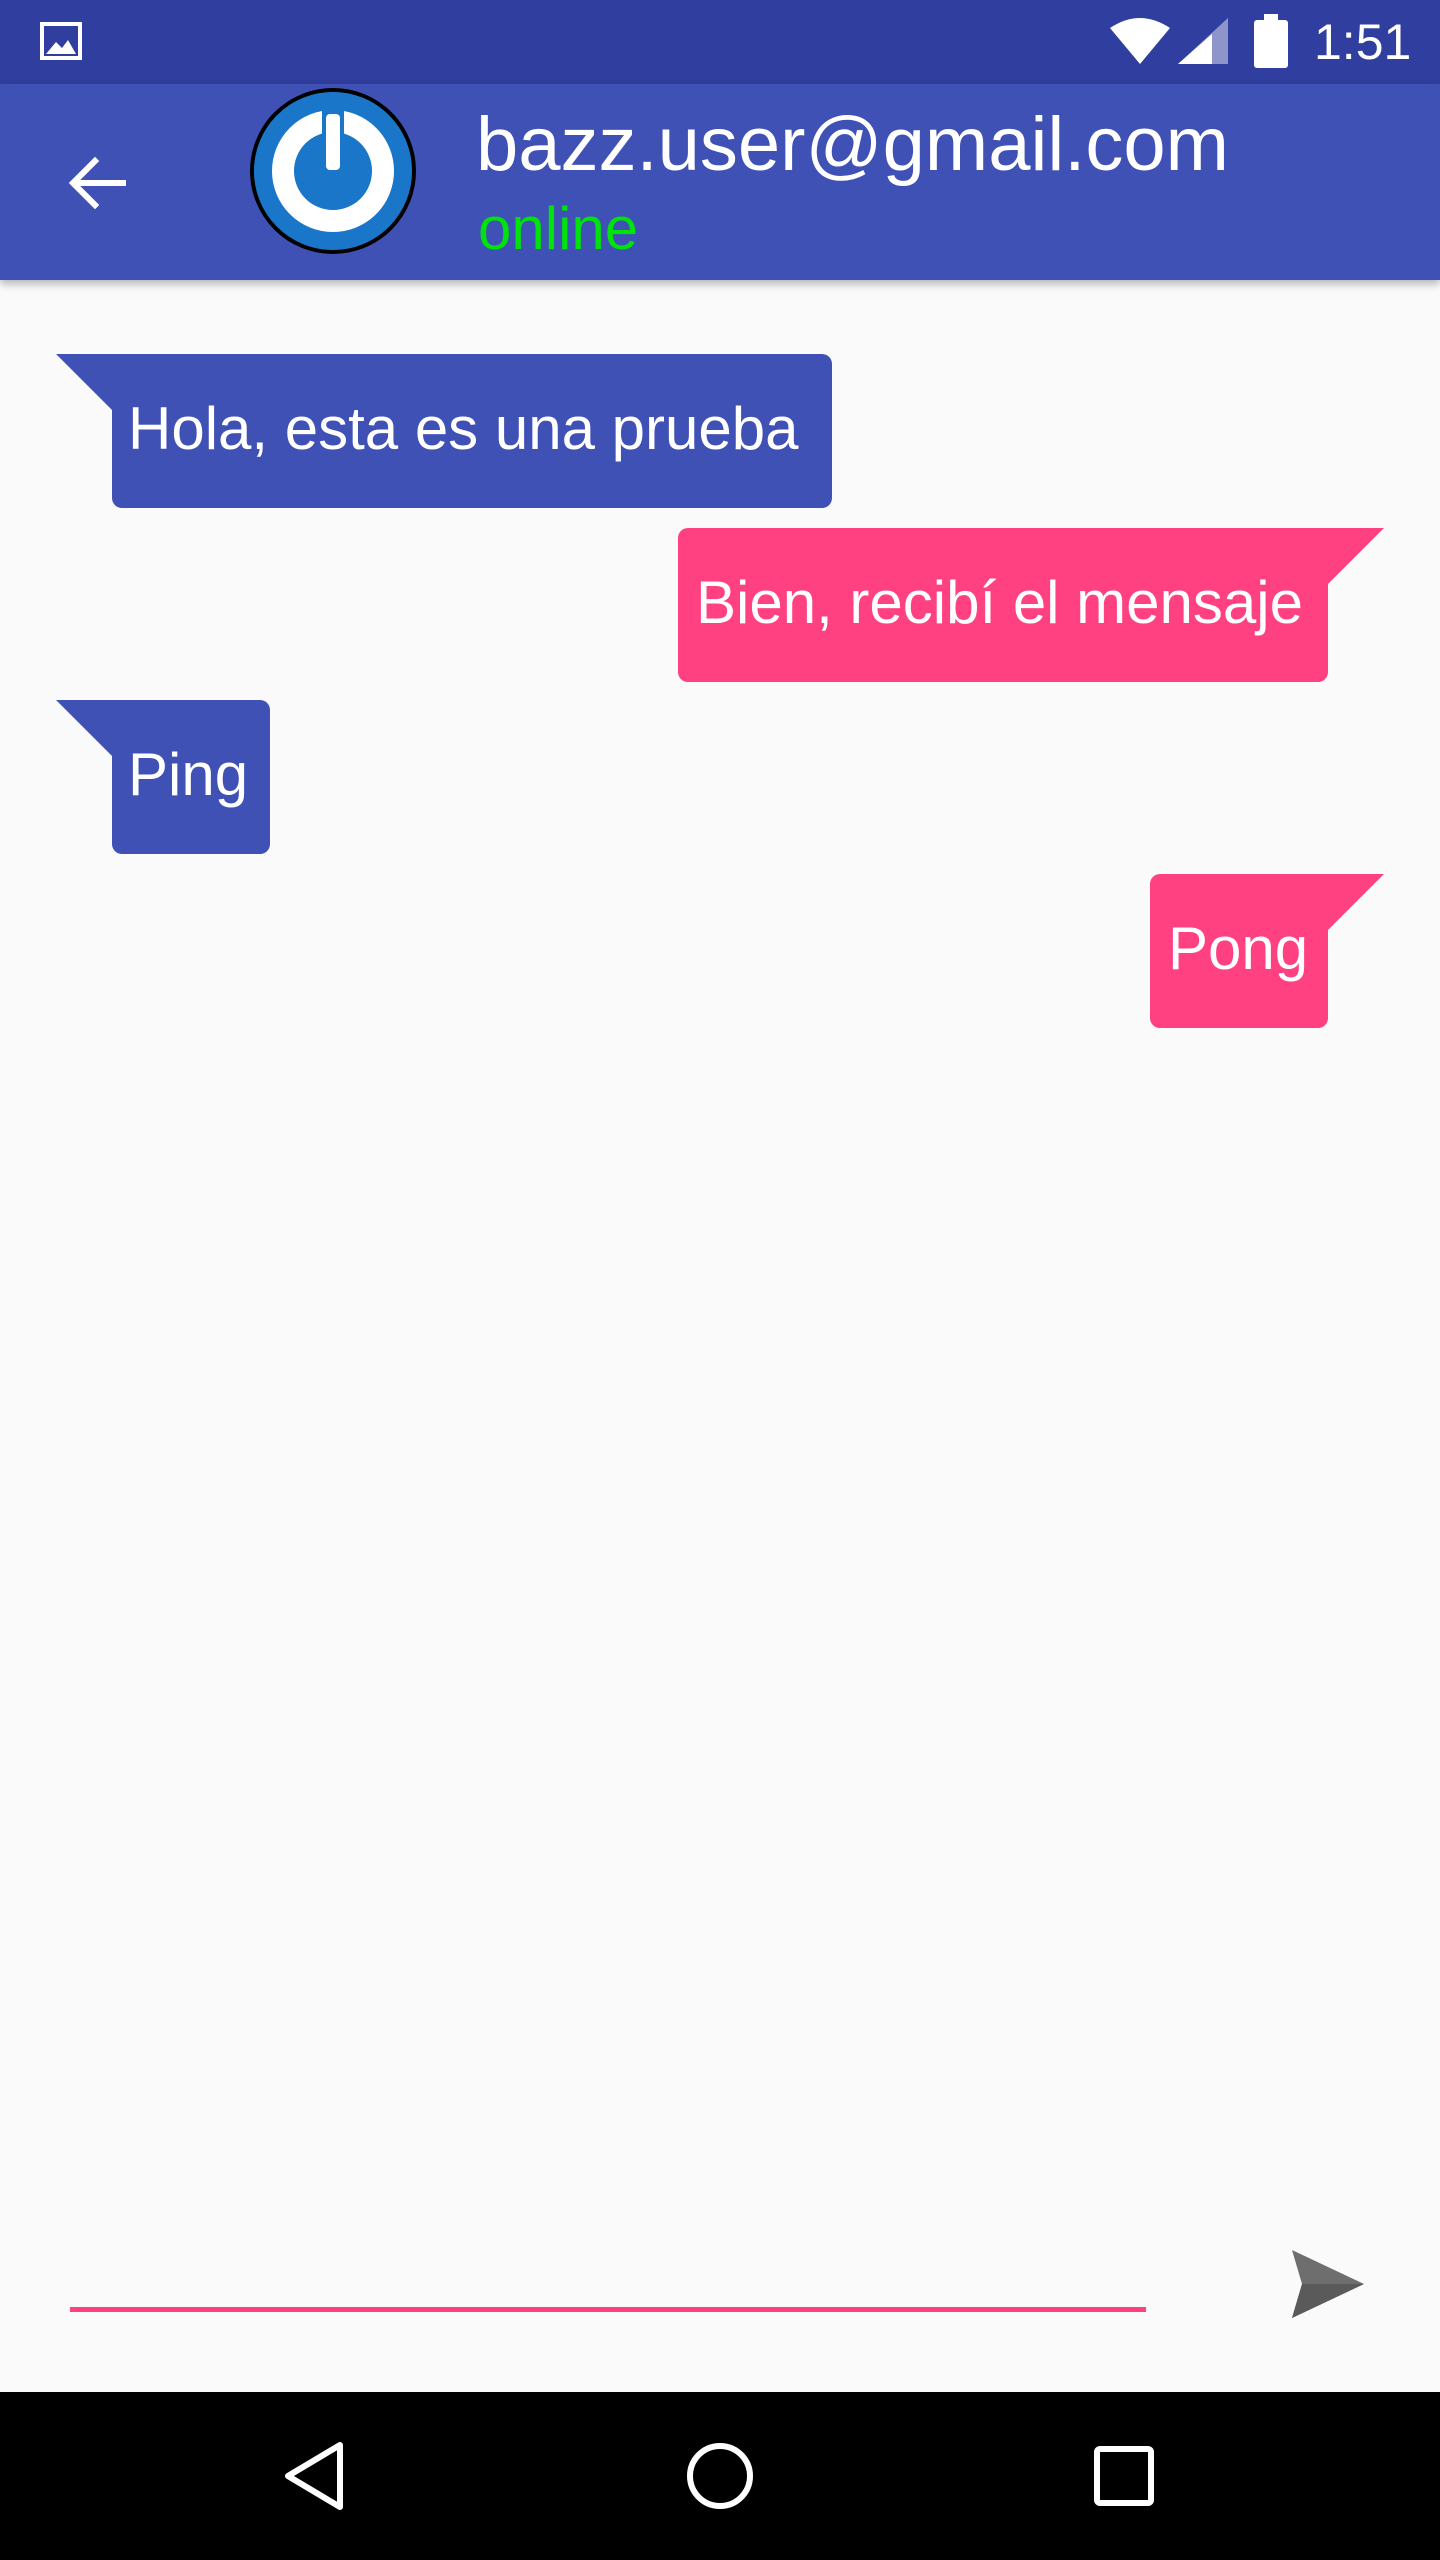 The width and height of the screenshot is (1440, 2560). What do you see at coordinates (463, 428) in the screenshot?
I see `message-text: Hola, esta es una prueba` at bounding box center [463, 428].